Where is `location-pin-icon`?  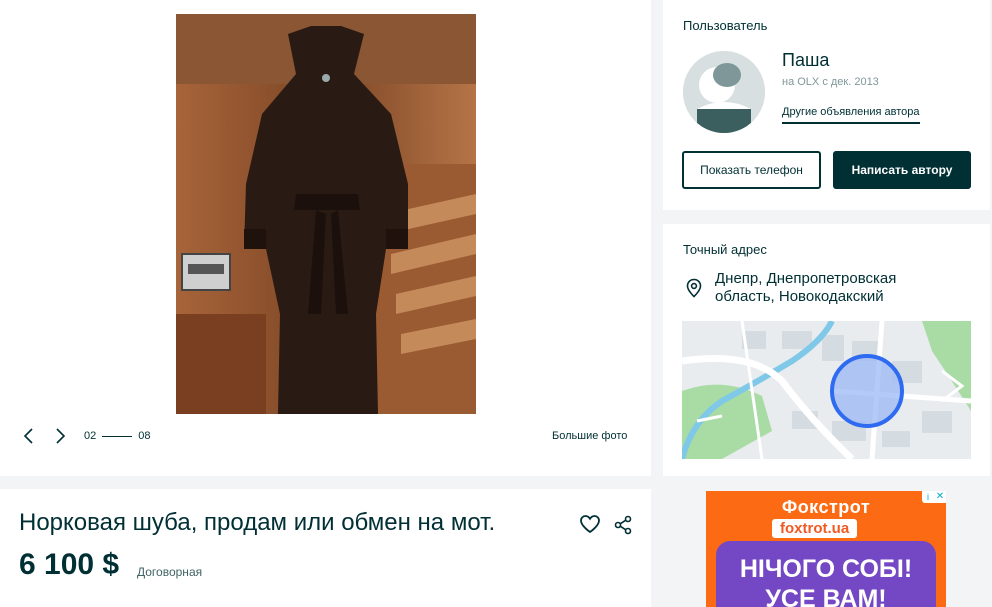
location-pin-icon is located at coordinates (694, 288).